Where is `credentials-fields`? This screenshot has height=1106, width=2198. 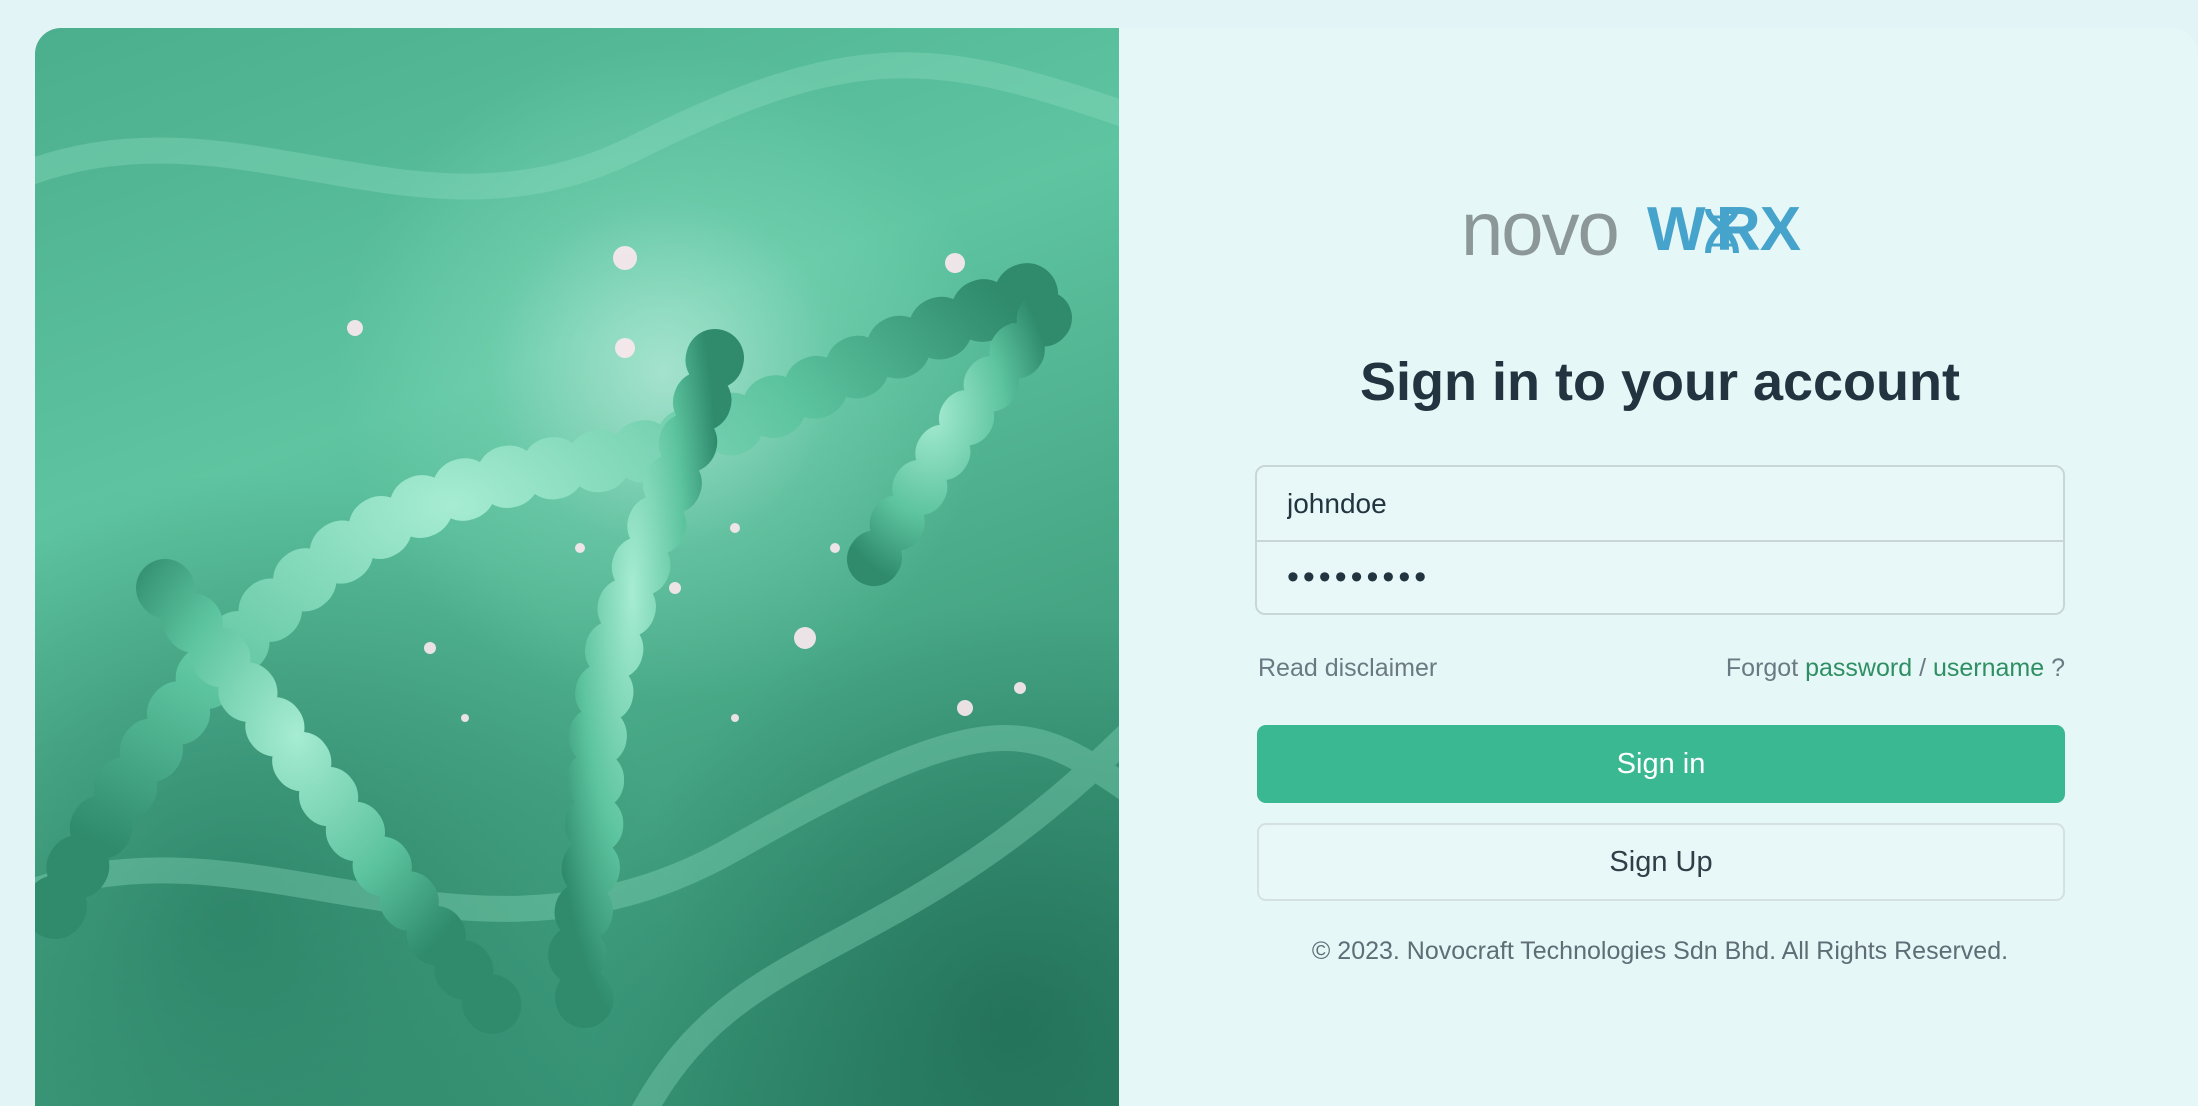
credentials-fields is located at coordinates (1660, 540).